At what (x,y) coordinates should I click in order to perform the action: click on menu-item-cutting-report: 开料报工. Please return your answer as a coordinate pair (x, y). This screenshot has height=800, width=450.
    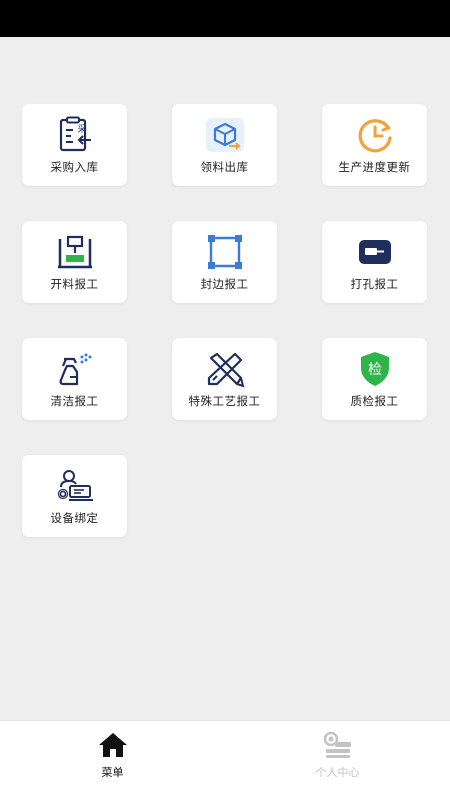
    Looking at the image, I should click on (74, 262).